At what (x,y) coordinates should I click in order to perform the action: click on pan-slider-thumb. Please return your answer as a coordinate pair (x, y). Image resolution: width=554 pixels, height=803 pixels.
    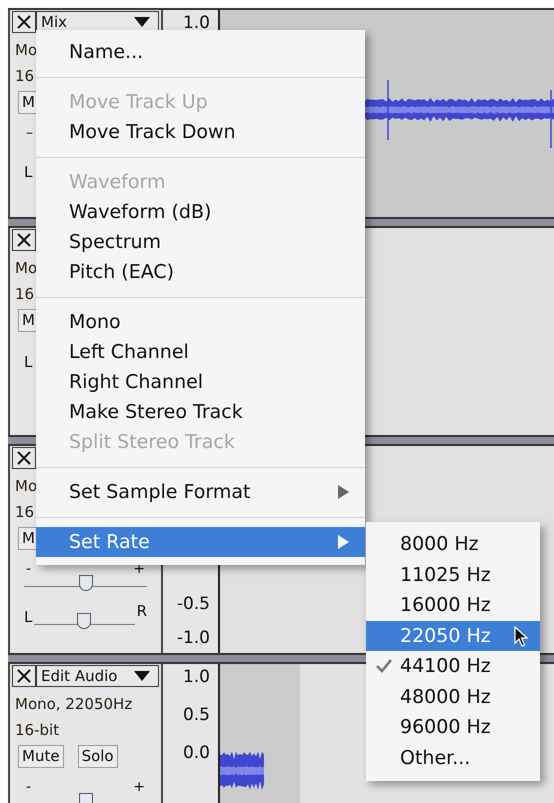
    Looking at the image, I should click on (84, 621).